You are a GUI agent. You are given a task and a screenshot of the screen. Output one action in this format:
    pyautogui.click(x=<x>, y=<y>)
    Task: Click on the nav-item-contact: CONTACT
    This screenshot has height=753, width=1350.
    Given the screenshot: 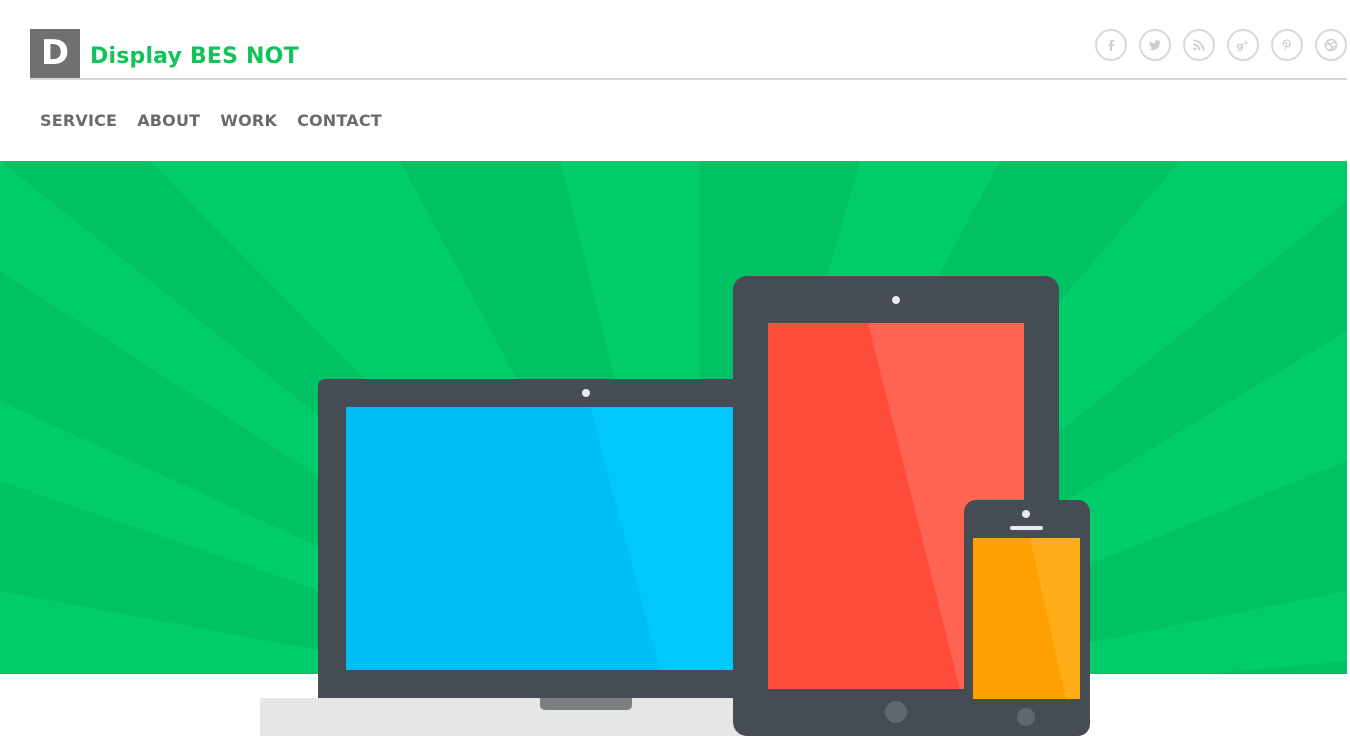 What is the action you would take?
    pyautogui.click(x=339, y=120)
    